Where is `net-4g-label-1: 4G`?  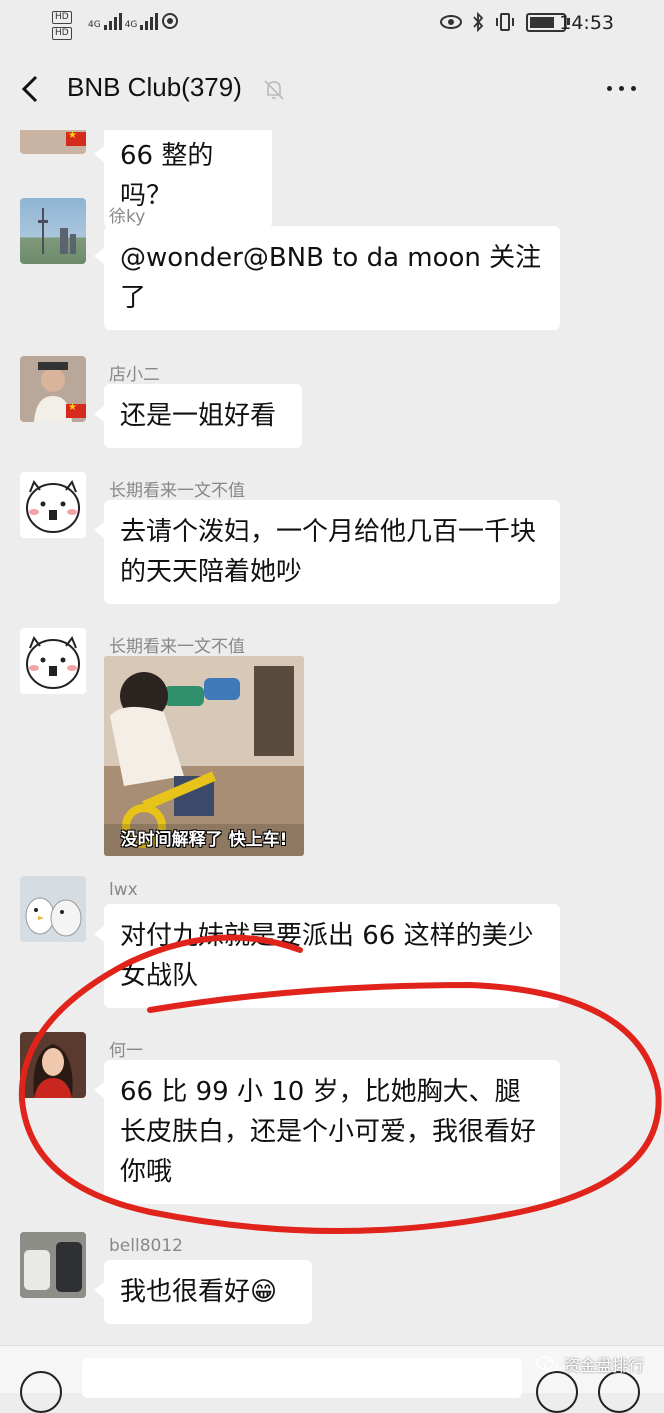 net-4g-label-1: 4G is located at coordinates (94, 25).